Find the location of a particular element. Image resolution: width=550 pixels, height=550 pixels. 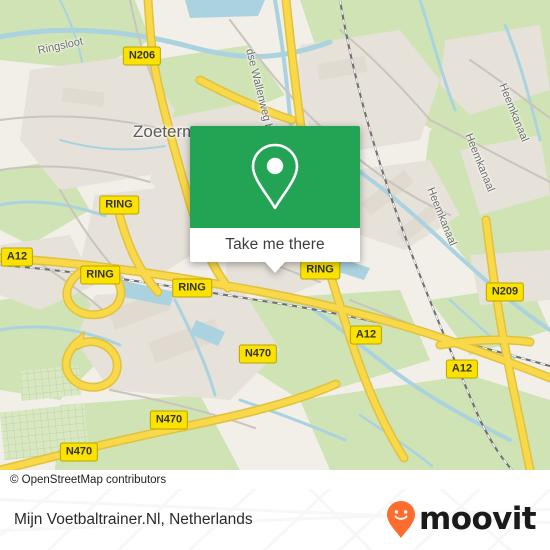

popup-pin-area is located at coordinates (275, 177).